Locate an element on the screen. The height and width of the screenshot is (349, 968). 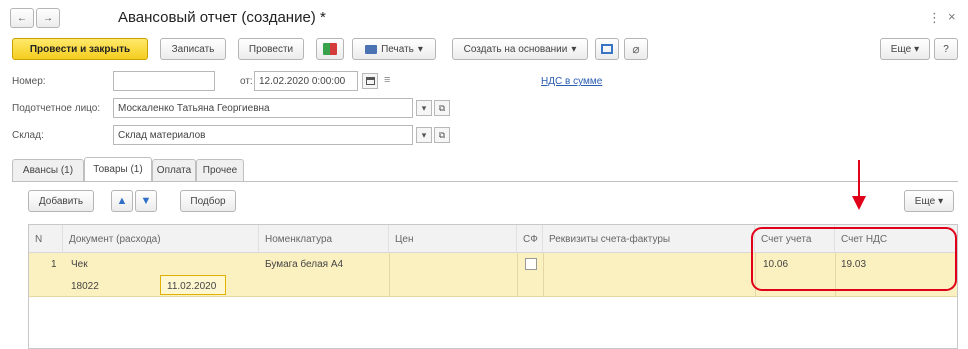
arrow-down-icon: ▼ is located at coordinates (146, 201).